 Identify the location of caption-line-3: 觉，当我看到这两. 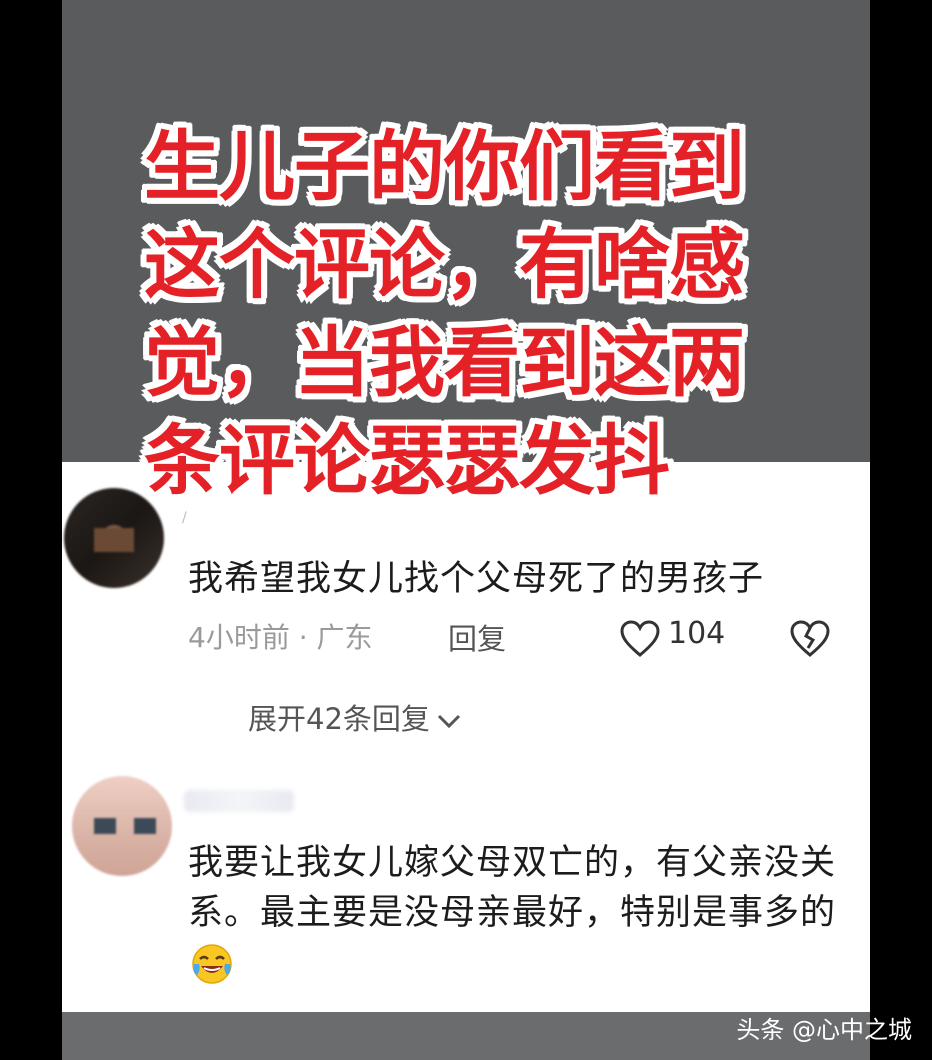
(444, 362).